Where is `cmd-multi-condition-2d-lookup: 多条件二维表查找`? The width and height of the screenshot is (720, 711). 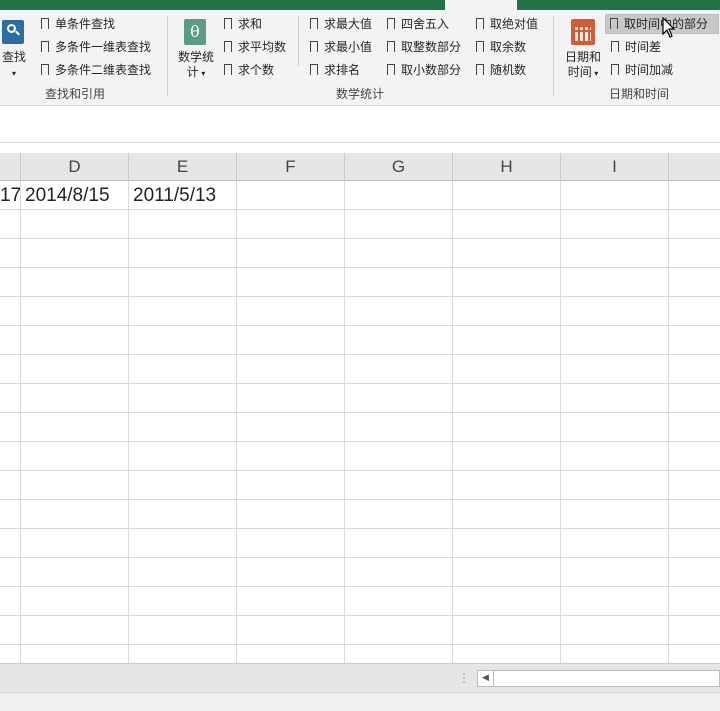 cmd-multi-condition-2d-lookup: 多条件二维表查找 is located at coordinates (96, 70).